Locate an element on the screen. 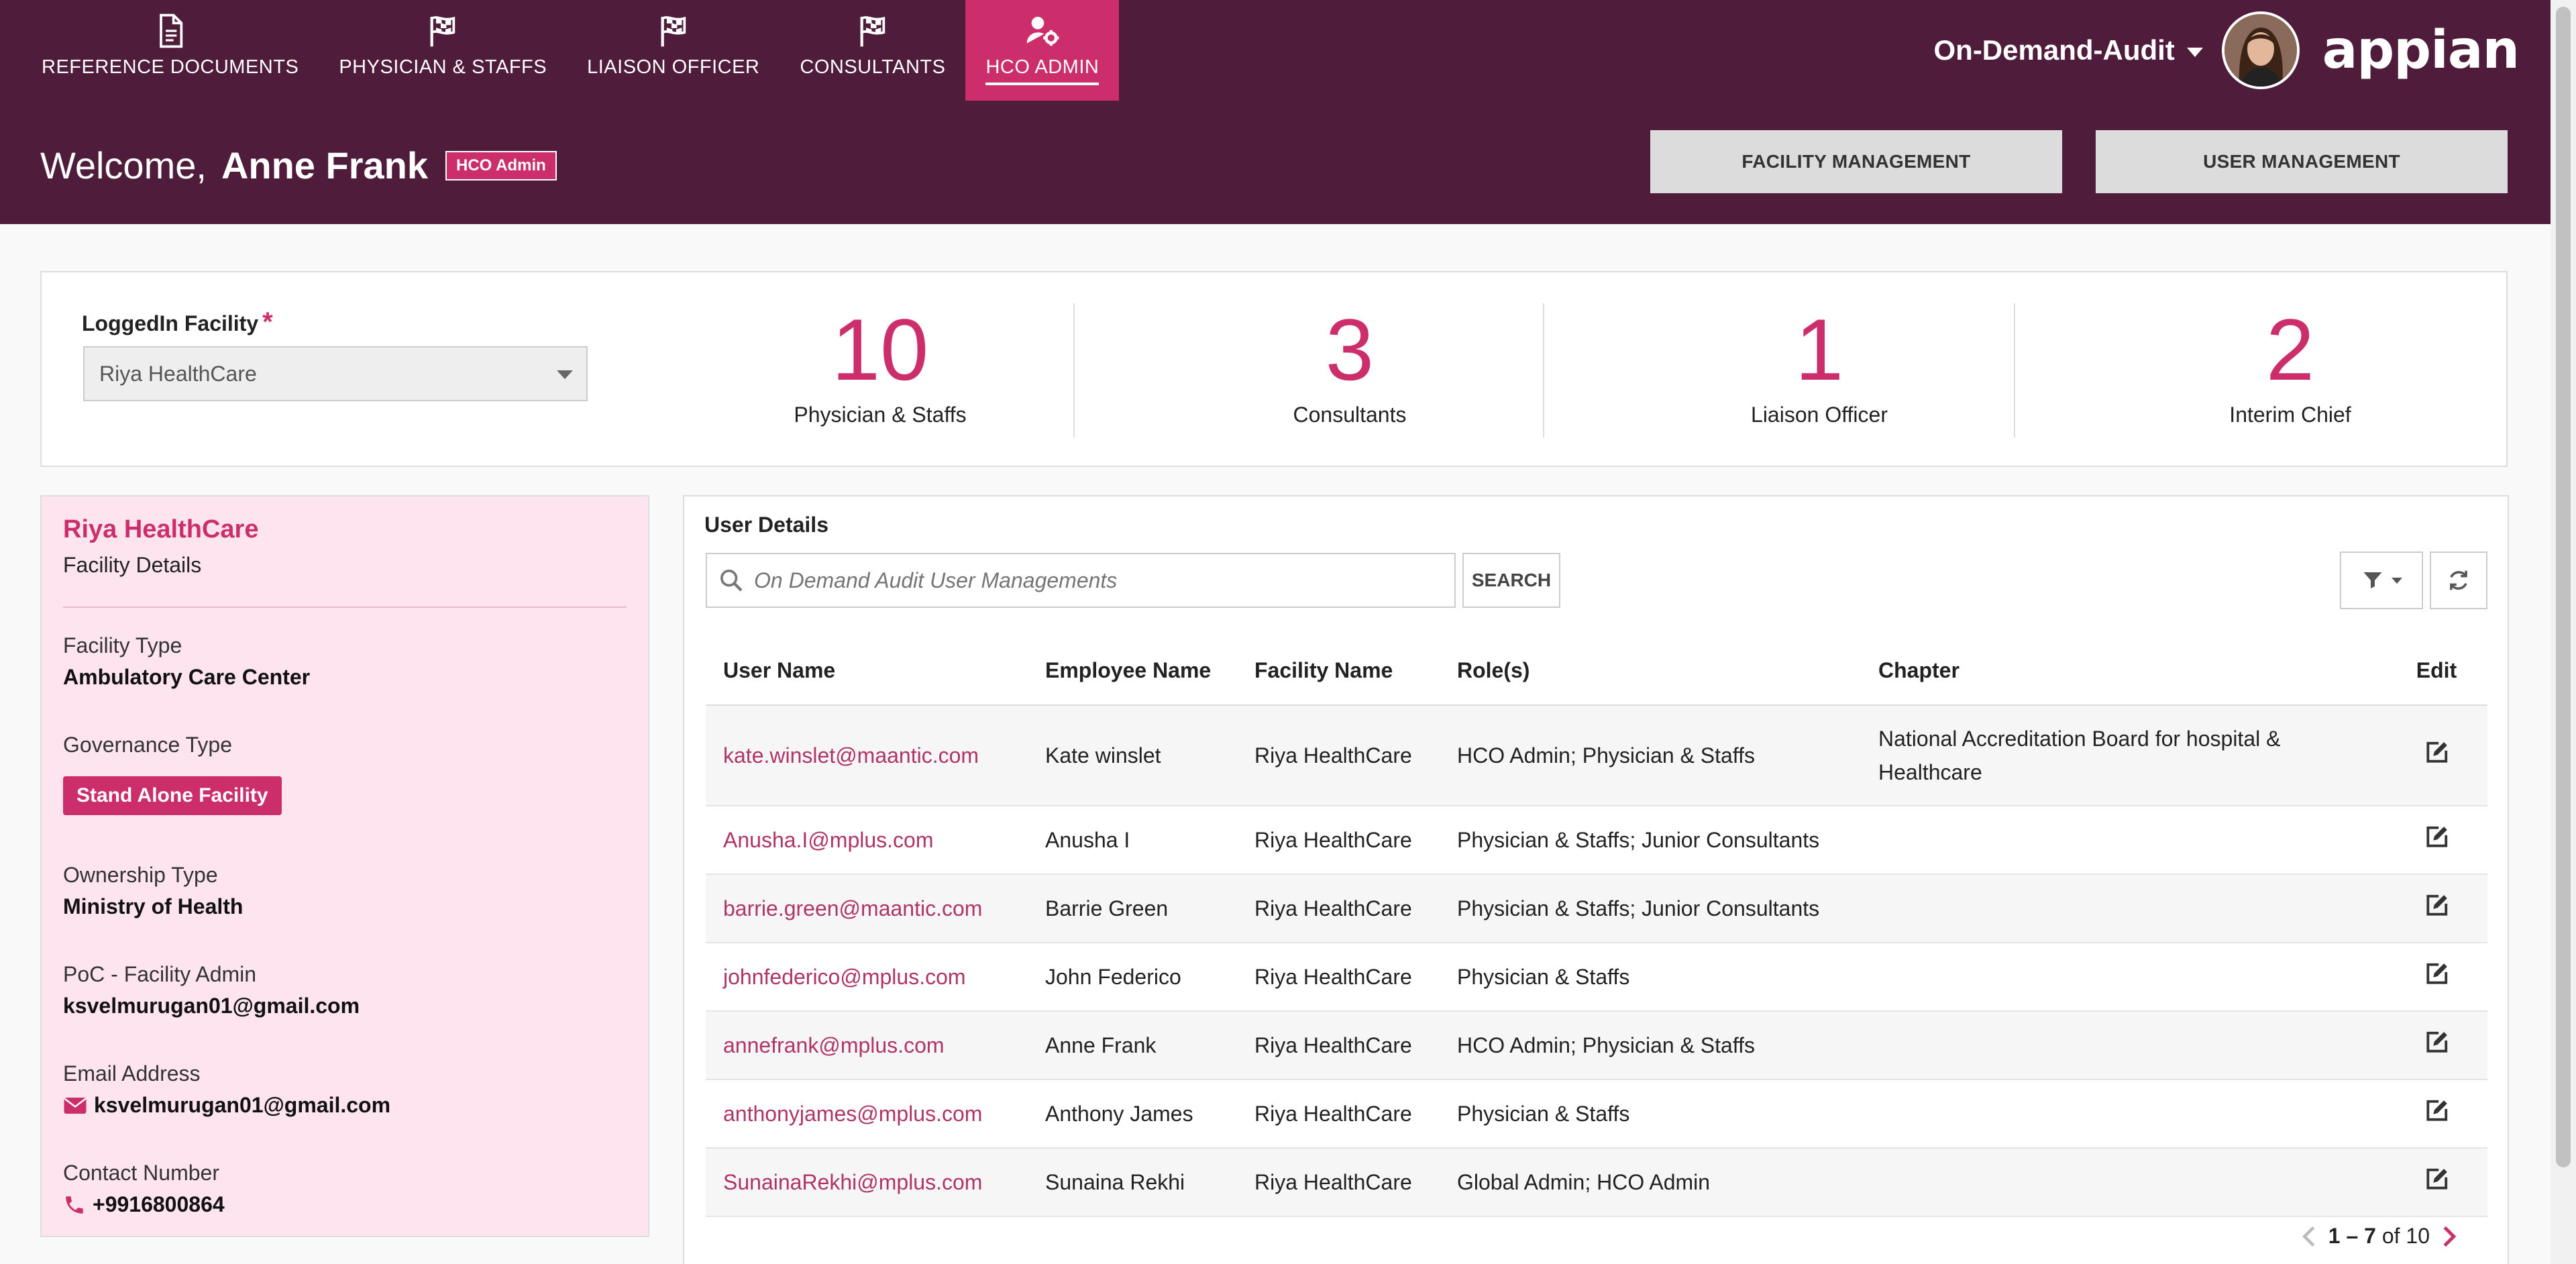 The image size is (2576, 1264). user-name-link: anthonyjames@mplus.com is located at coordinates (867, 1114).